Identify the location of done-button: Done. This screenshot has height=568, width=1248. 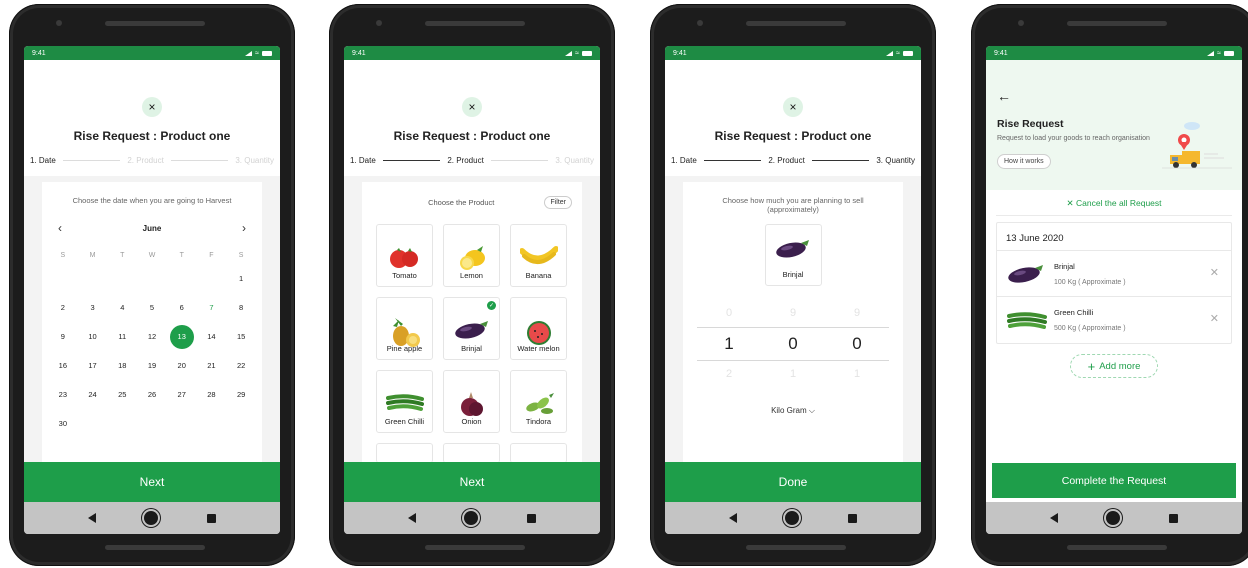
(793, 482).